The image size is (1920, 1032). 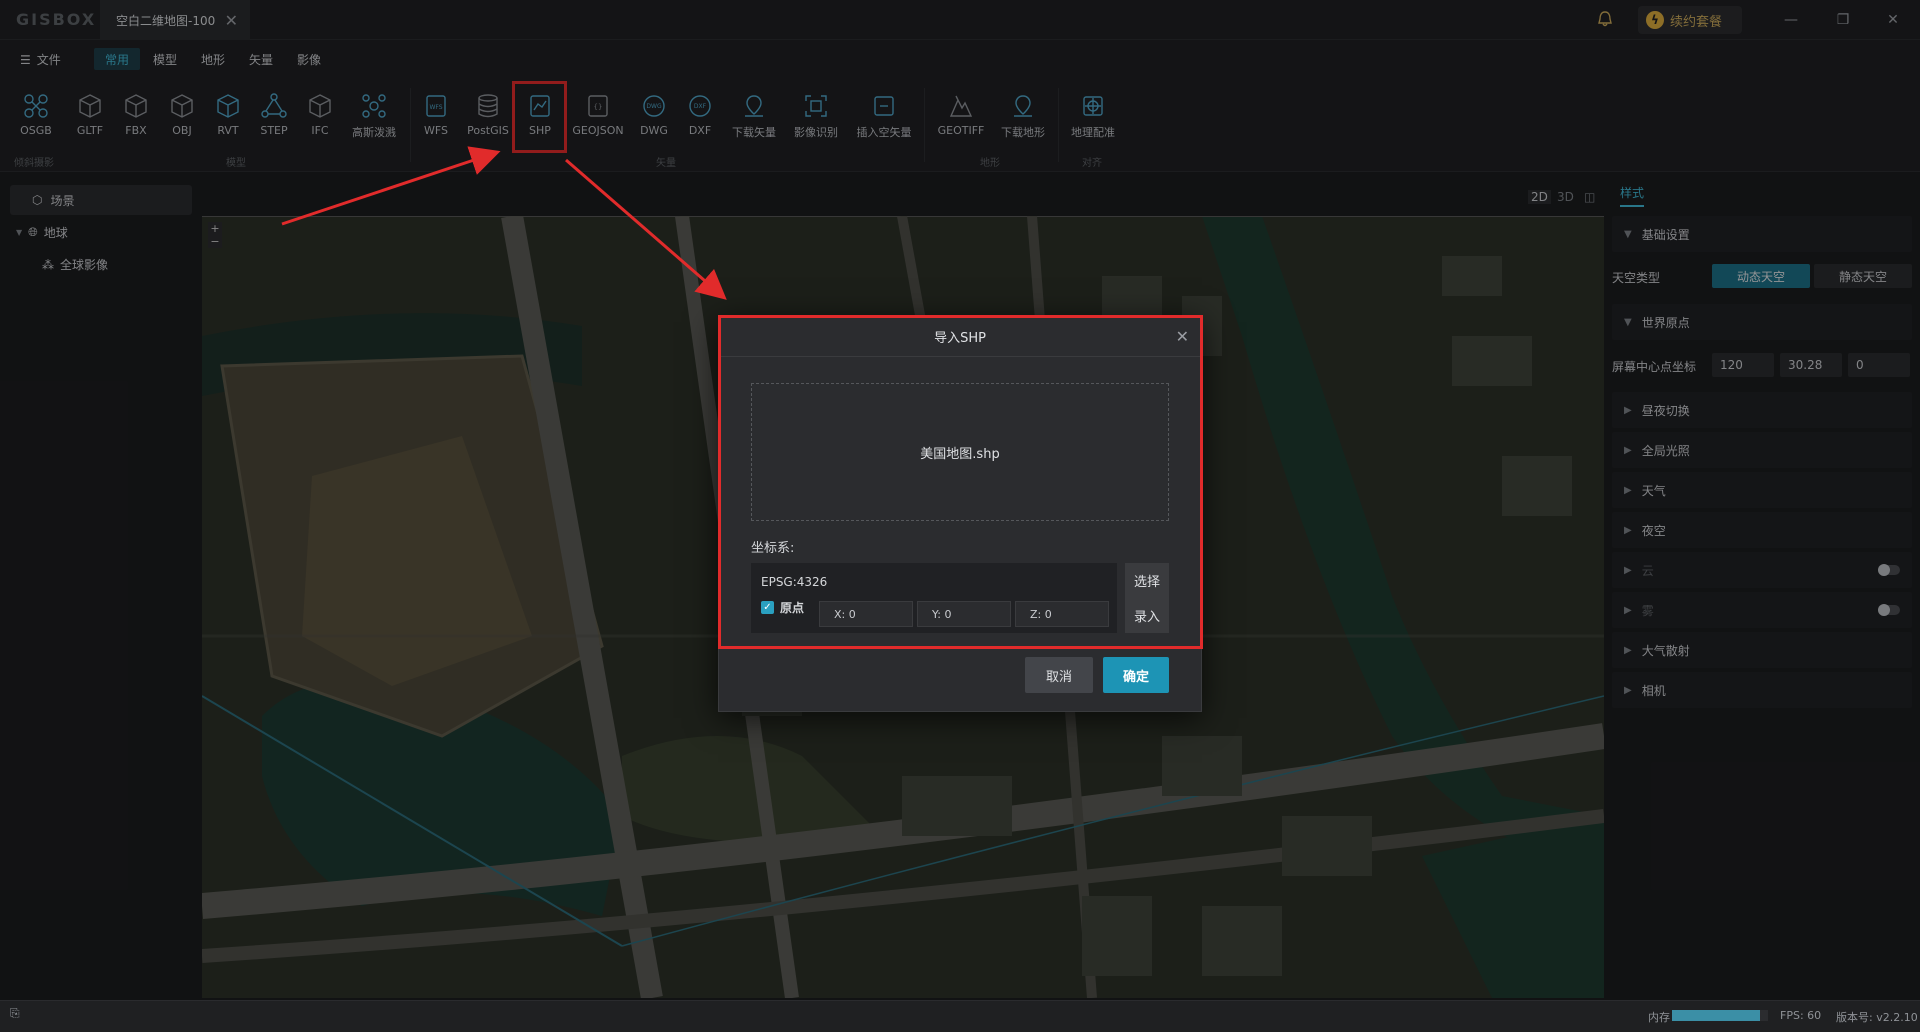 What do you see at coordinates (1716, 1015) in the screenshot?
I see `memory-bar-fill` at bounding box center [1716, 1015].